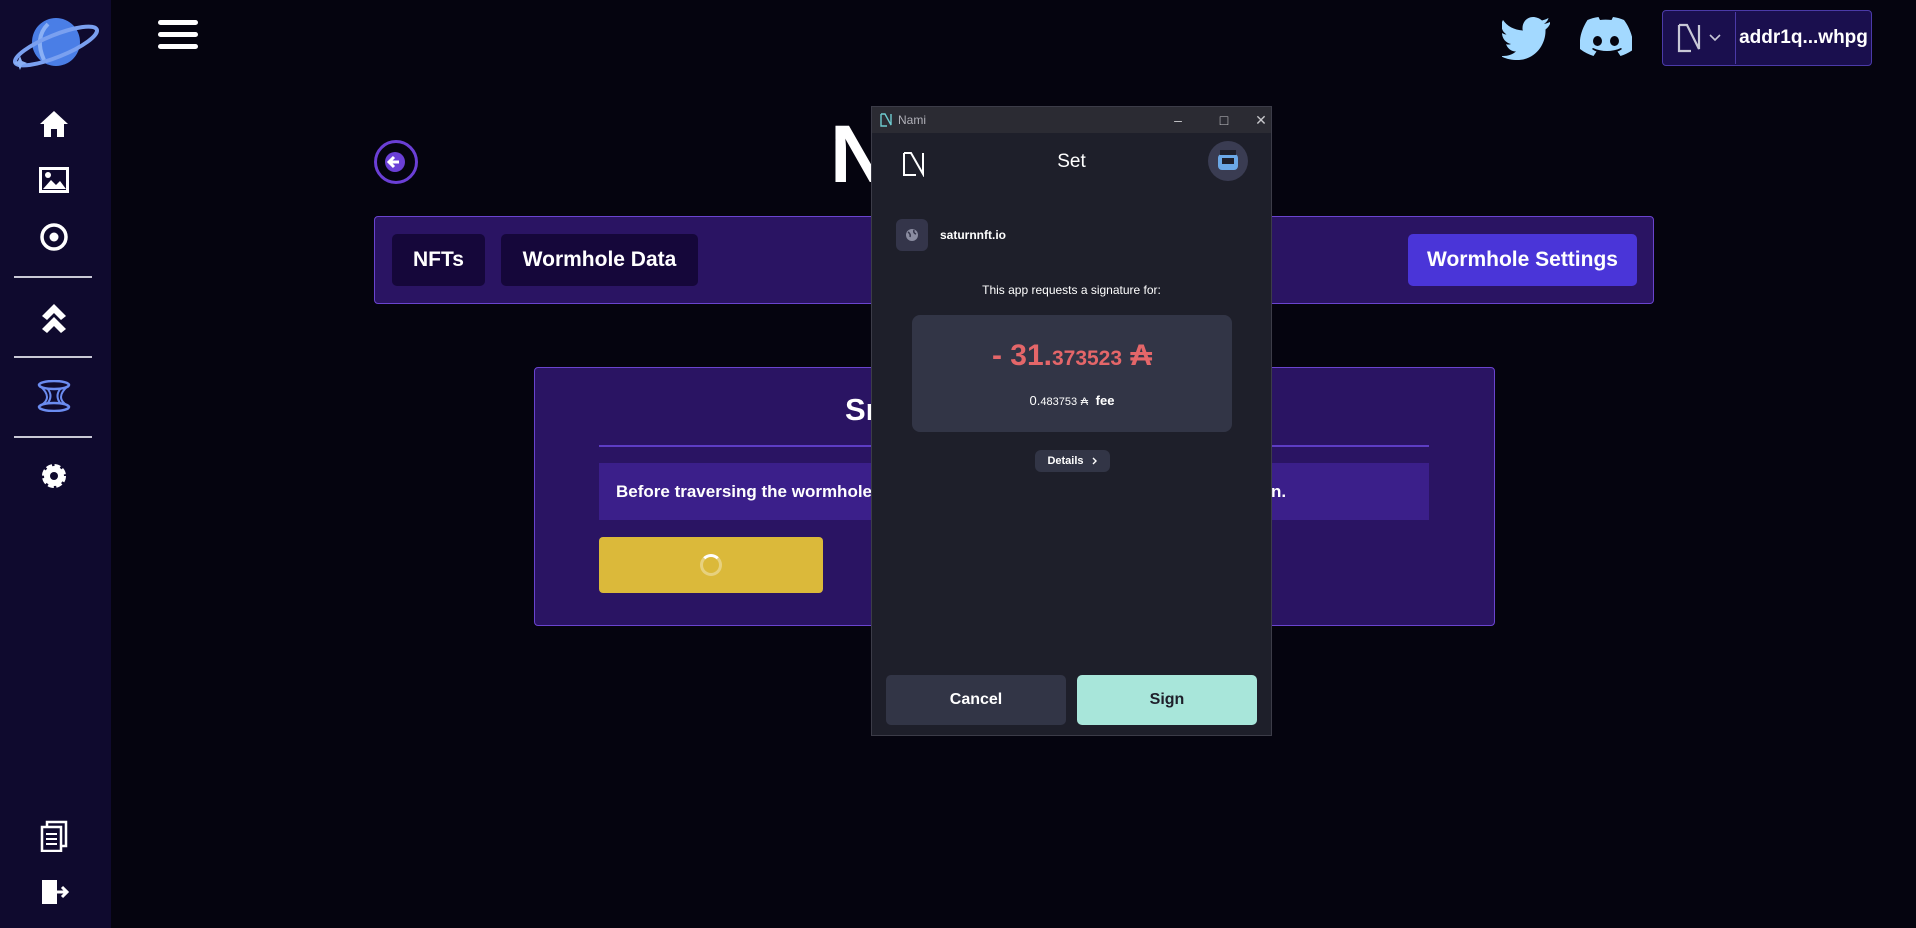 Image resolution: width=1916 pixels, height=928 pixels. I want to click on minimize-icon: –, so click(1178, 120).